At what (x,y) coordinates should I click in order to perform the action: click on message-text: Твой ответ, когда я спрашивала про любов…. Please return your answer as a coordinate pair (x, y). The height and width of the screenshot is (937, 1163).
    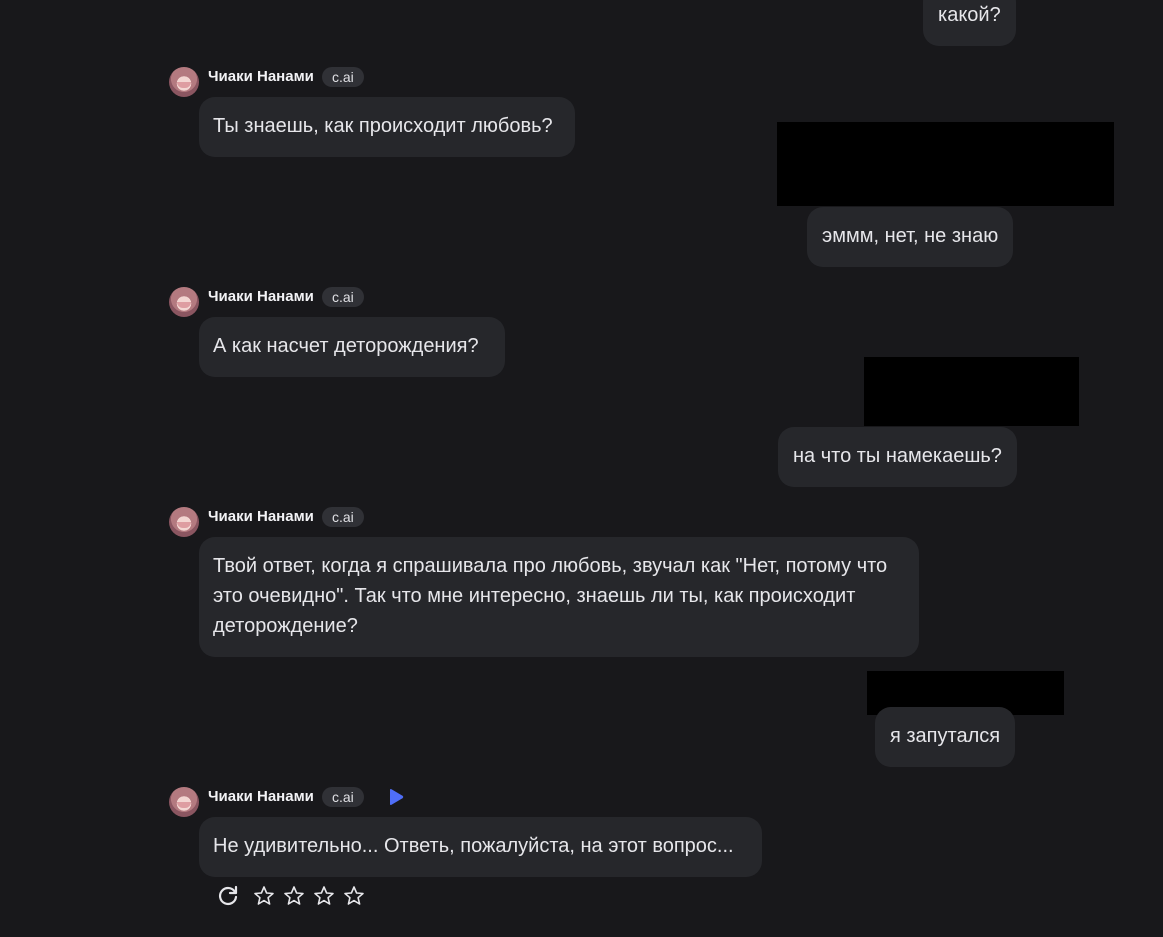
    Looking at the image, I should click on (550, 596).